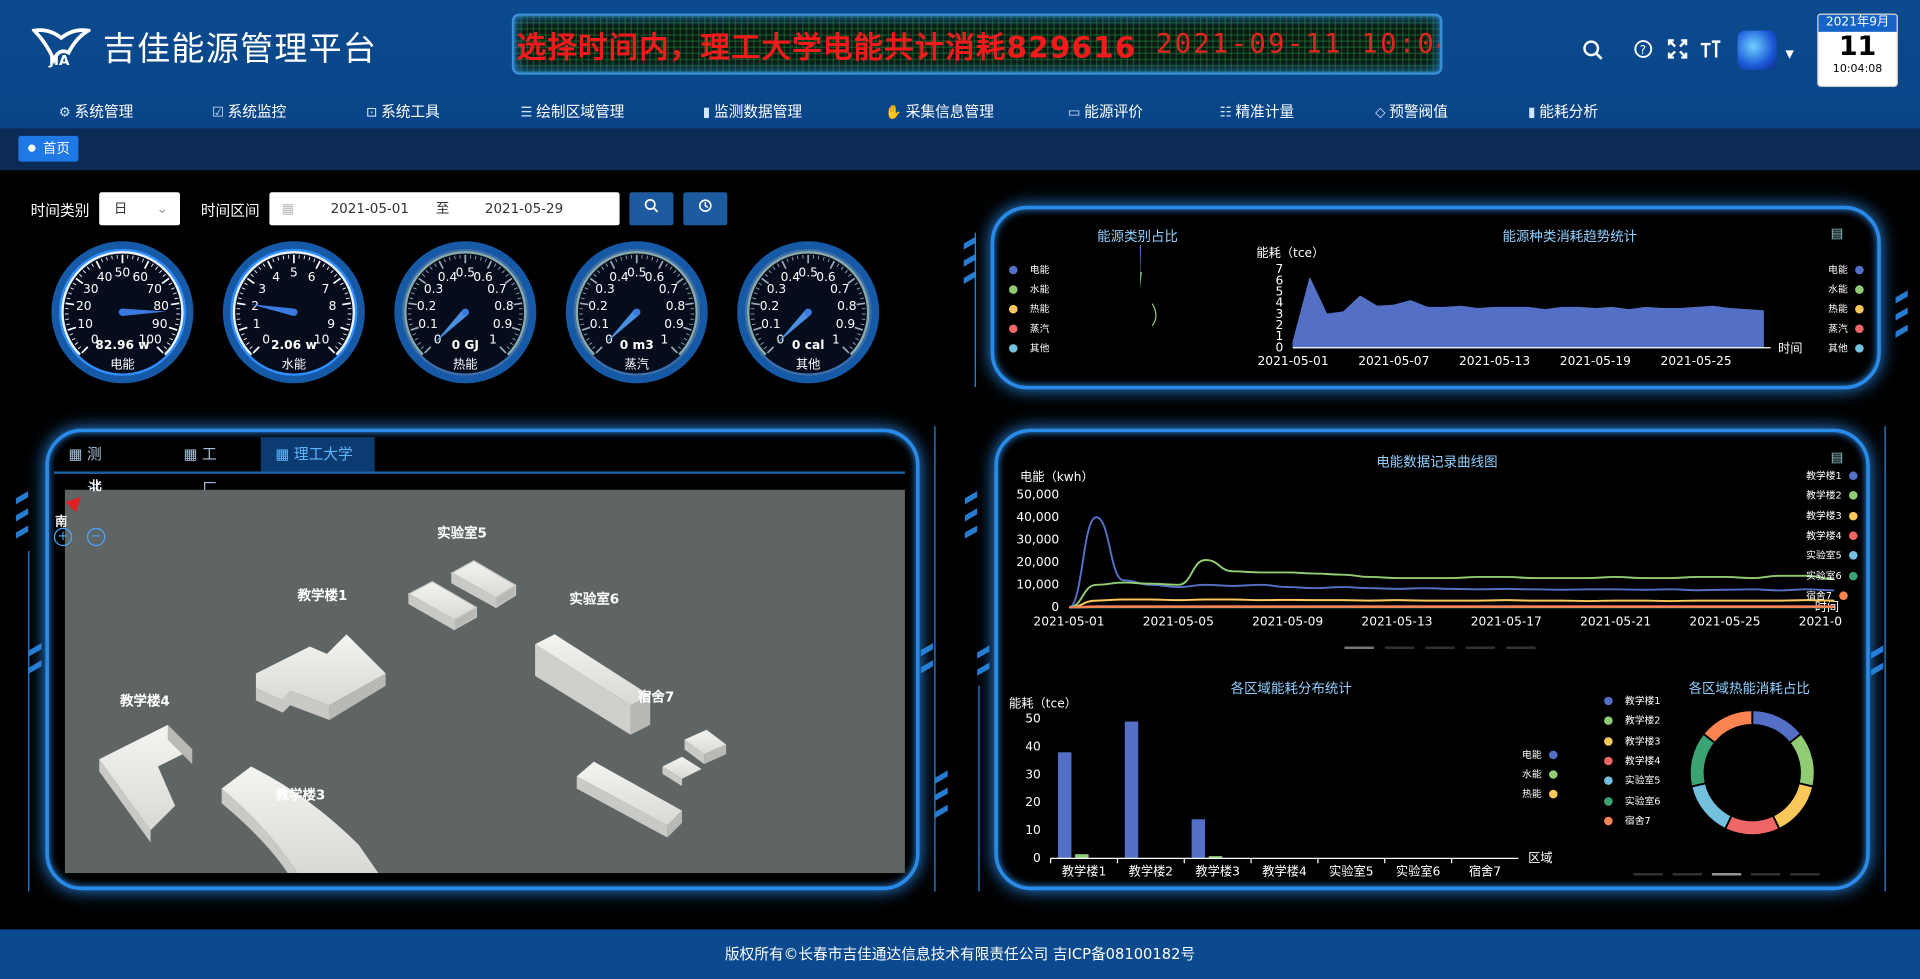 The width and height of the screenshot is (1920, 979). I want to click on gauge-value: 0 m3, so click(637, 345).